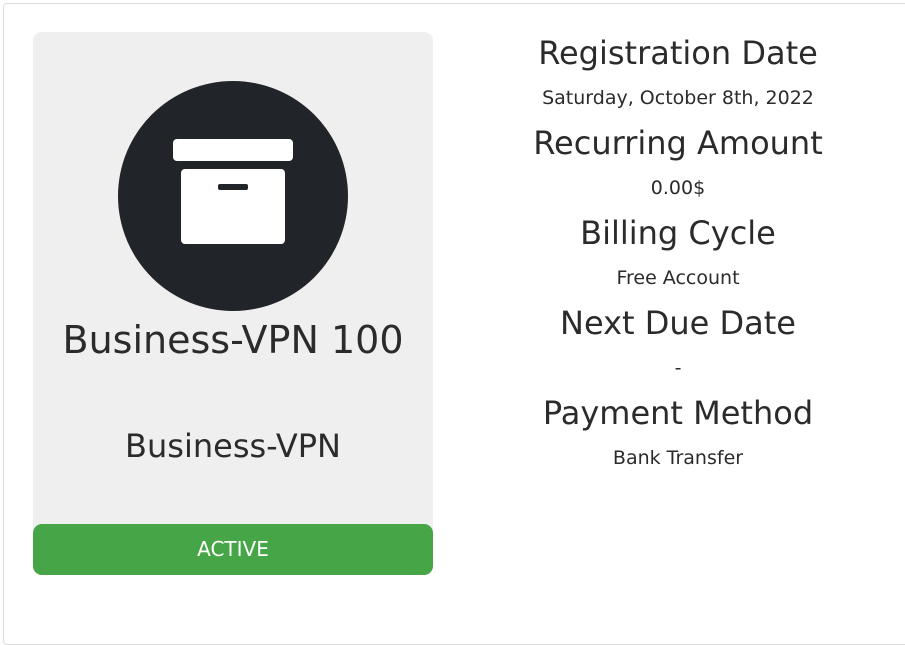 The width and height of the screenshot is (905, 645). What do you see at coordinates (678, 233) in the screenshot?
I see `billing-cycle-heading: Billing Cycle` at bounding box center [678, 233].